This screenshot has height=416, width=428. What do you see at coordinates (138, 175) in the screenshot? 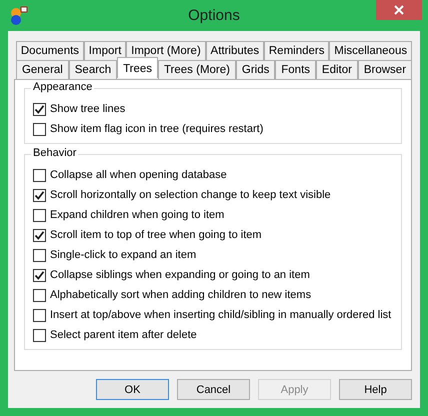
I see `checkbox-label: Collapse all when opening database` at bounding box center [138, 175].